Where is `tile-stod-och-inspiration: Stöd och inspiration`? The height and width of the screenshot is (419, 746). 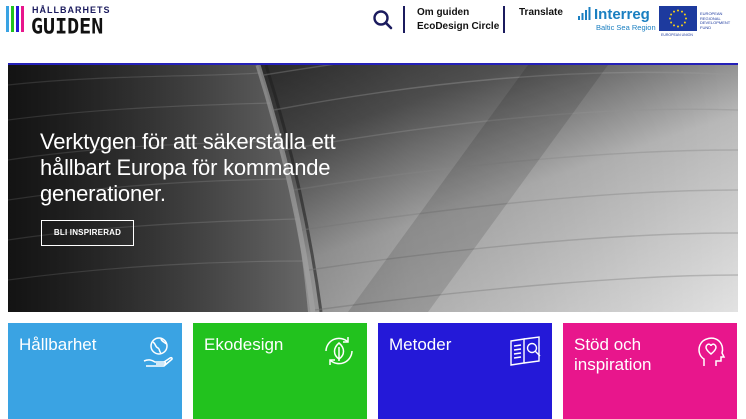
tile-stod-och-inspiration: Stöd och inspiration is located at coordinates (650, 371).